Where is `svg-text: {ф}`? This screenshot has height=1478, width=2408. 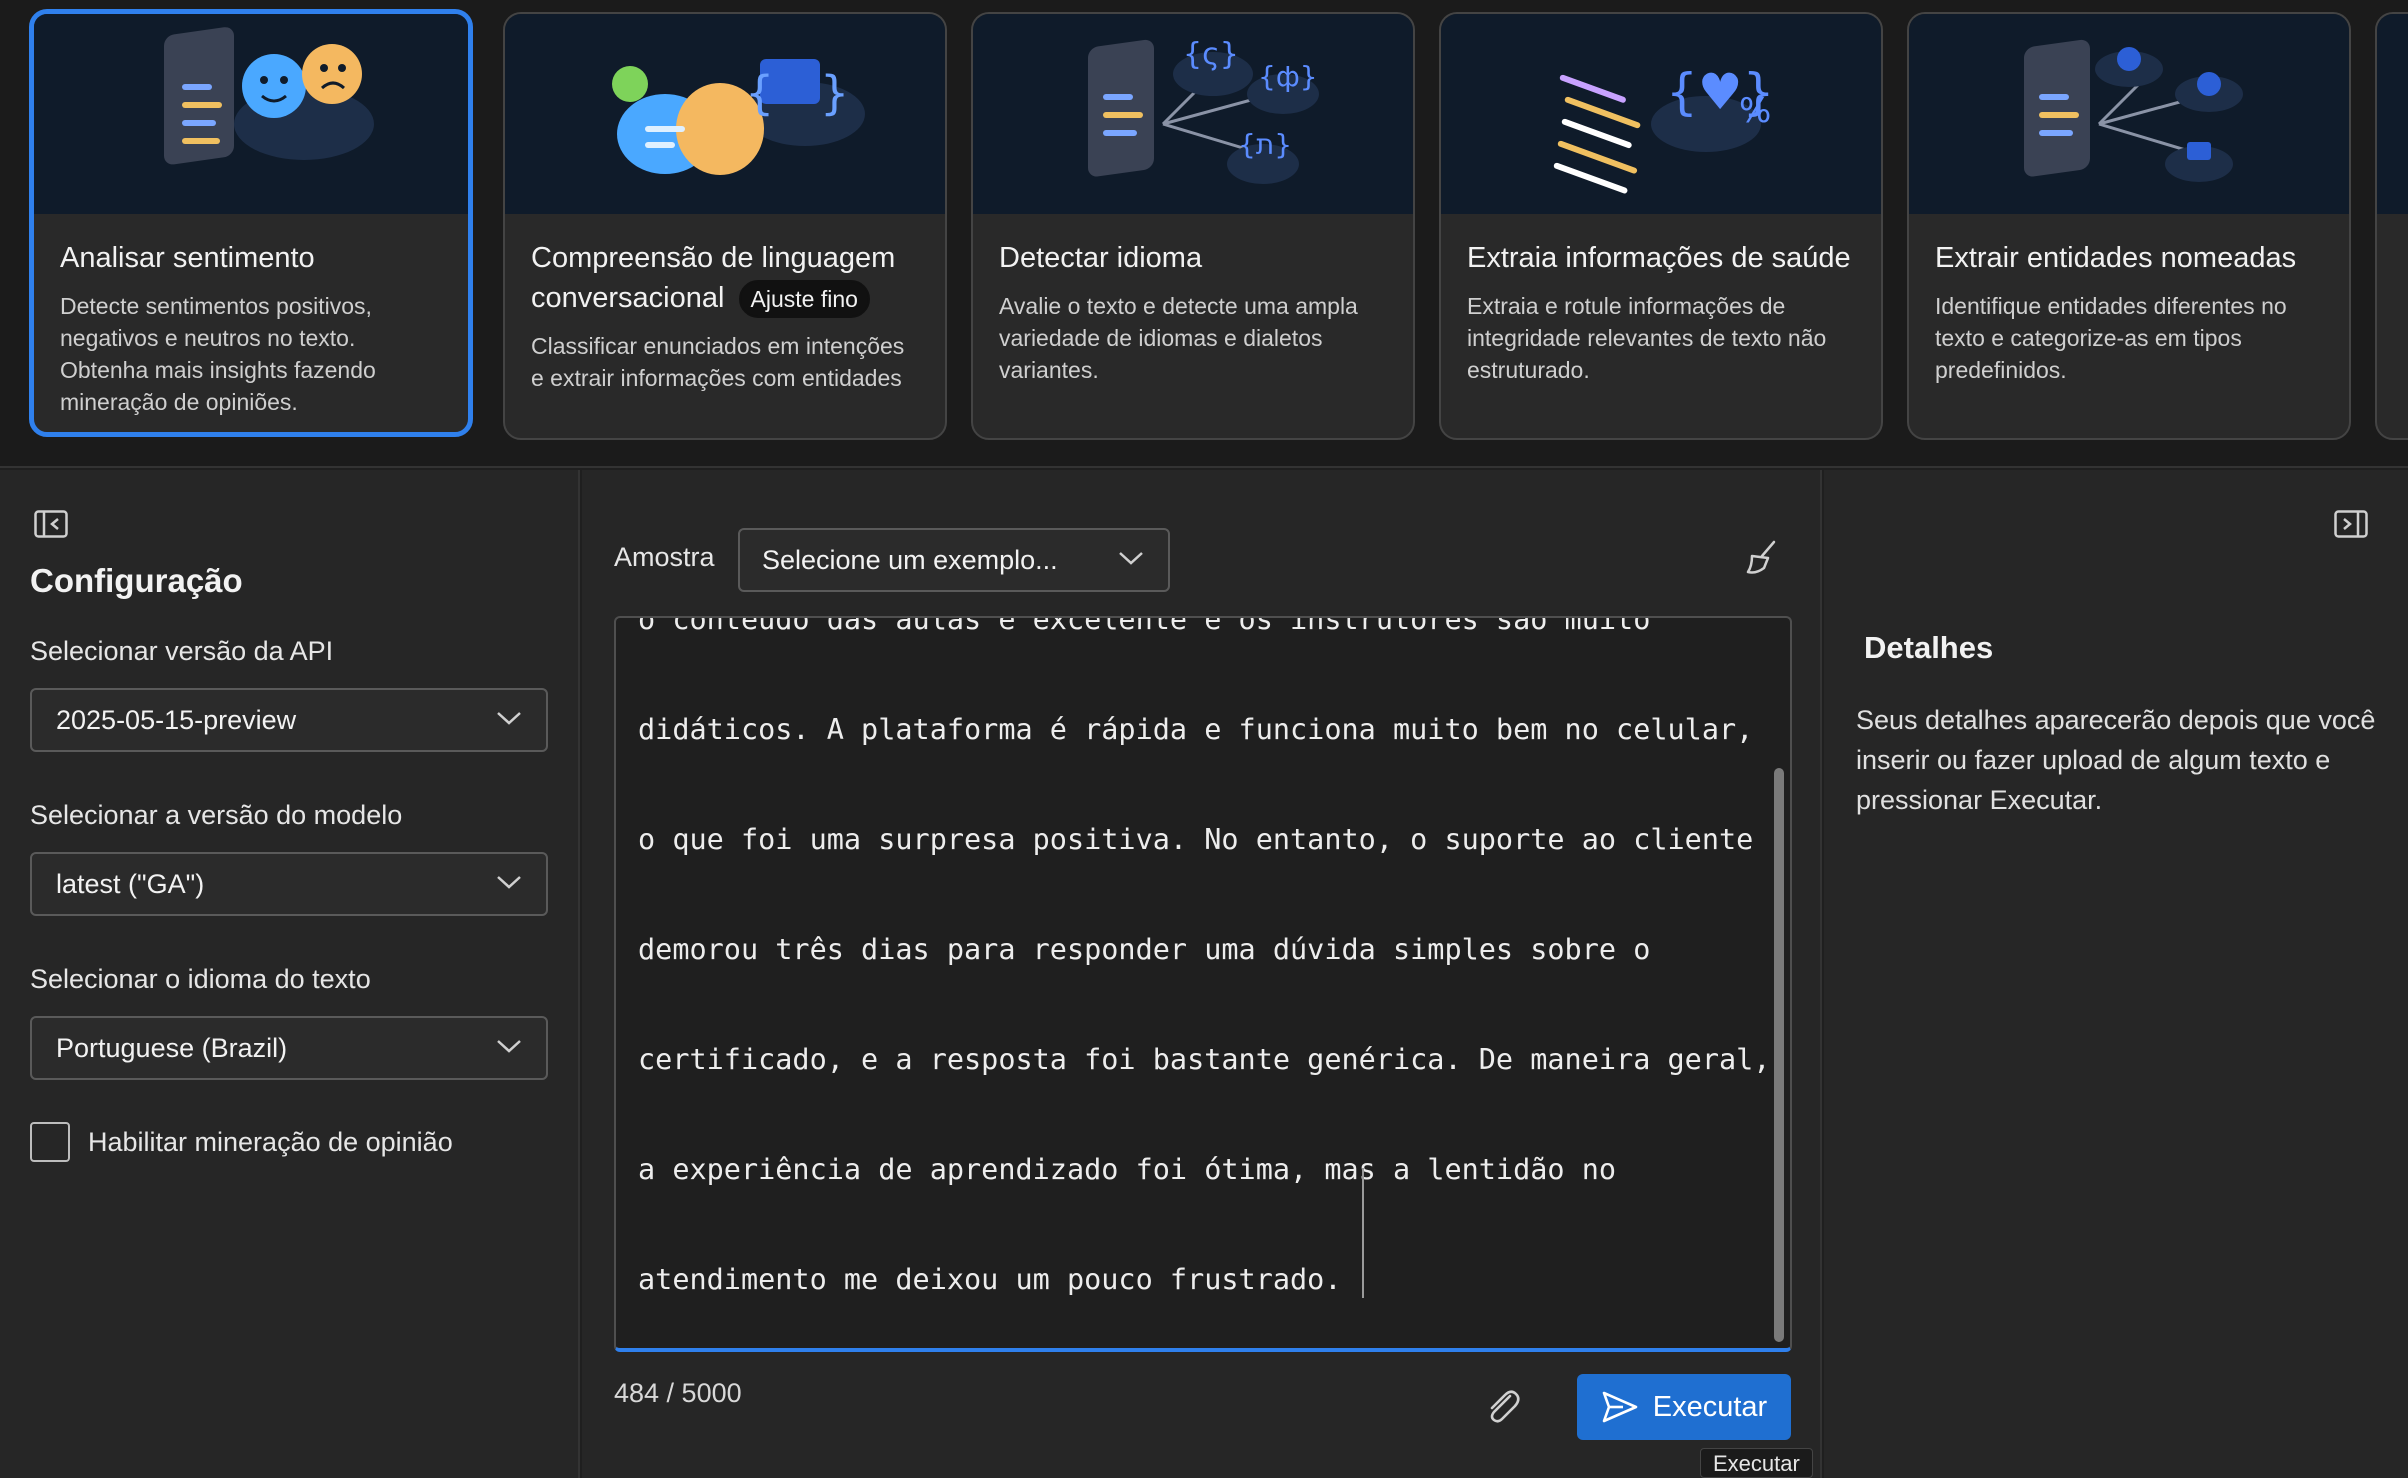
svg-text: {ф} is located at coordinates (1288, 76).